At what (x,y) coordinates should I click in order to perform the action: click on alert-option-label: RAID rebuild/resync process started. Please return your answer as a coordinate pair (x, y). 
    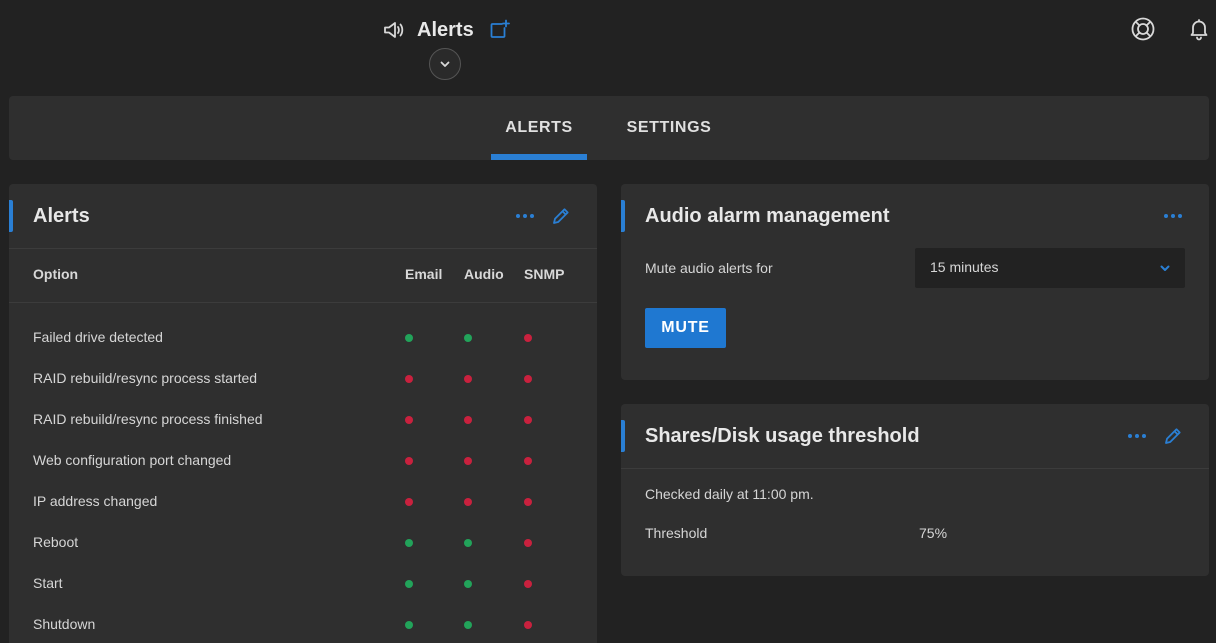
    Looking at the image, I should click on (145, 378).